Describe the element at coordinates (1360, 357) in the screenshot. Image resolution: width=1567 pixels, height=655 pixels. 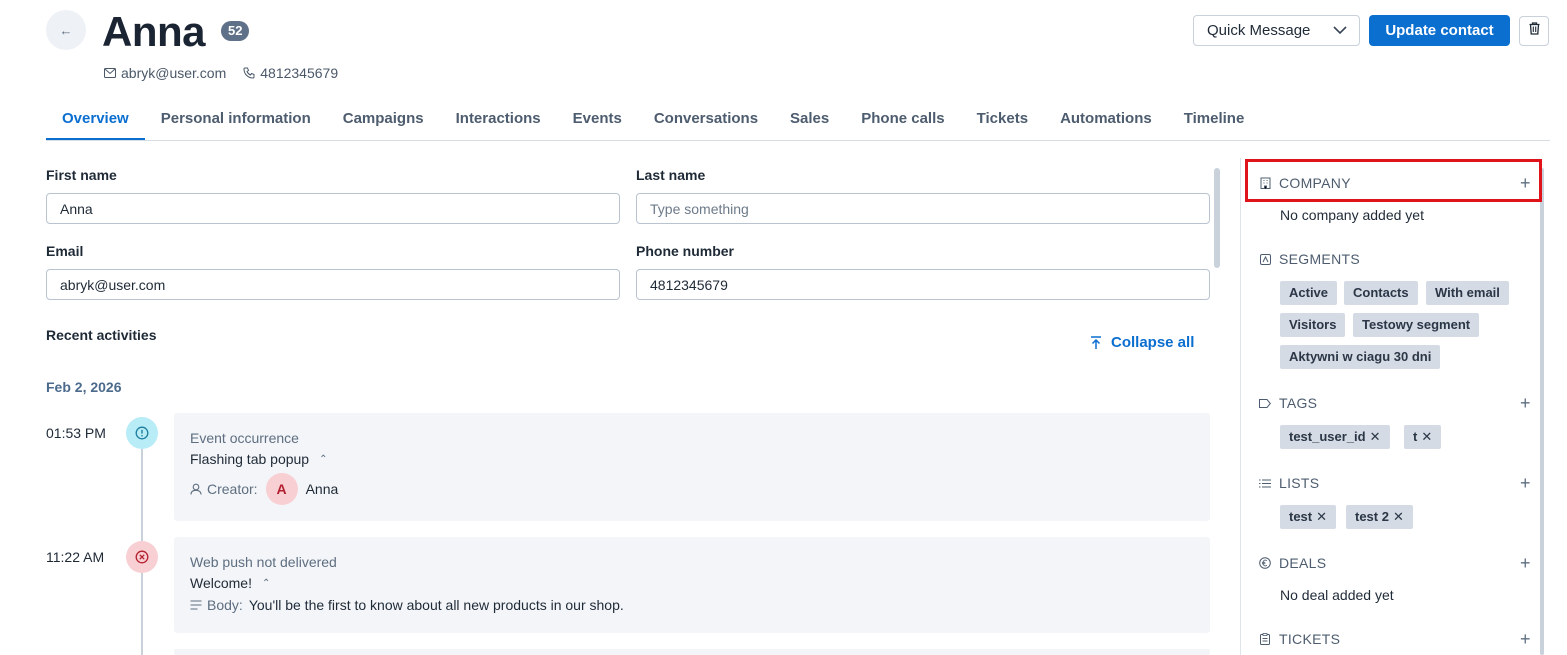
I see `segment-chip: Aktywni w ciagu 30 dni` at that location.